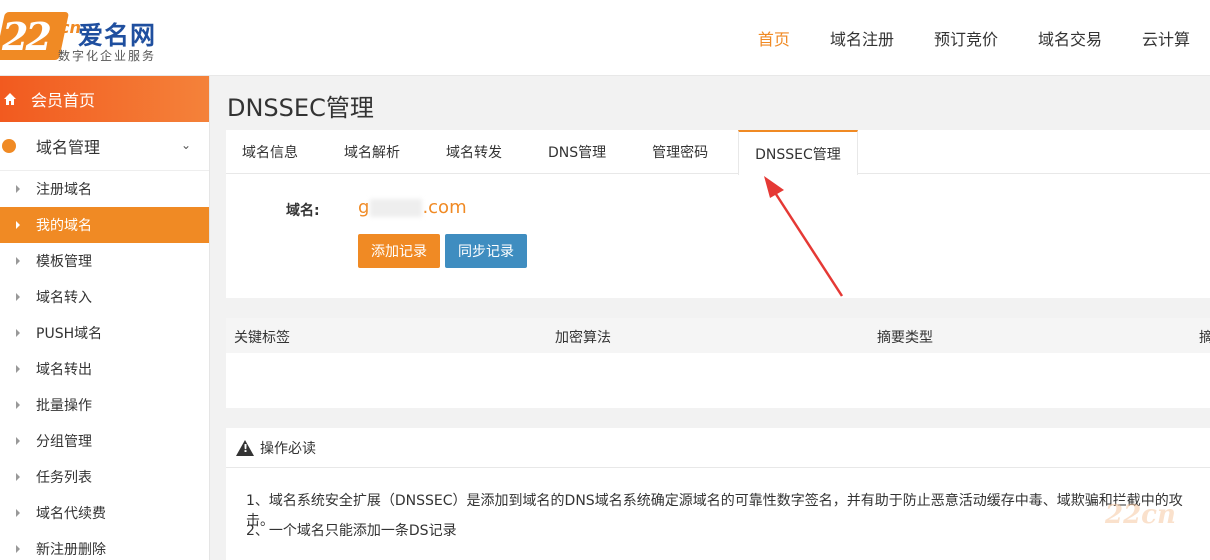 This screenshot has height=560, width=1210. I want to click on col-digest: 摘, so click(1204, 338).